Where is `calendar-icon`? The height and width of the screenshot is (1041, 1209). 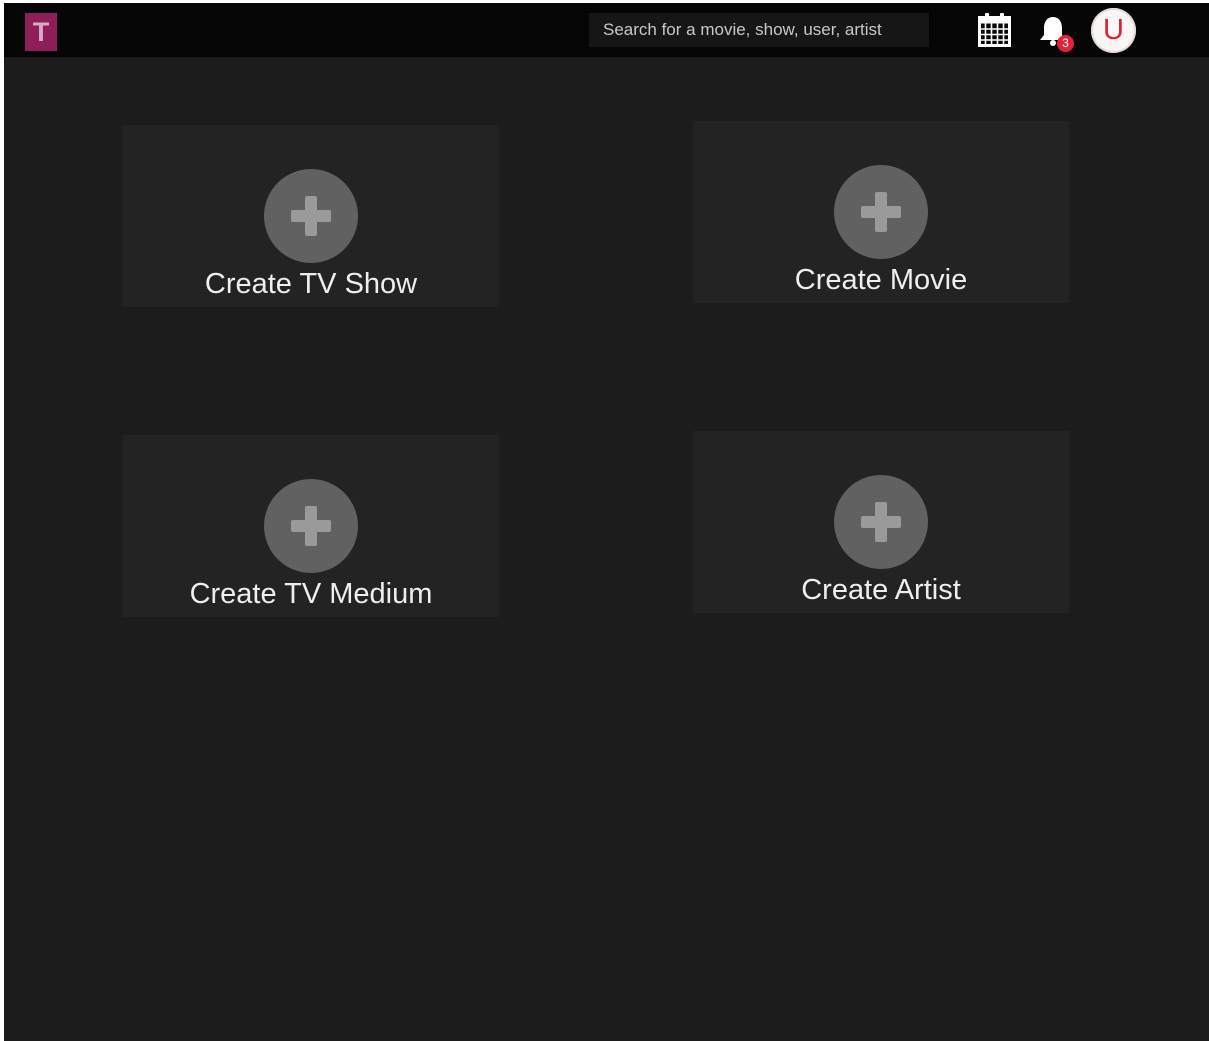 calendar-icon is located at coordinates (994, 30).